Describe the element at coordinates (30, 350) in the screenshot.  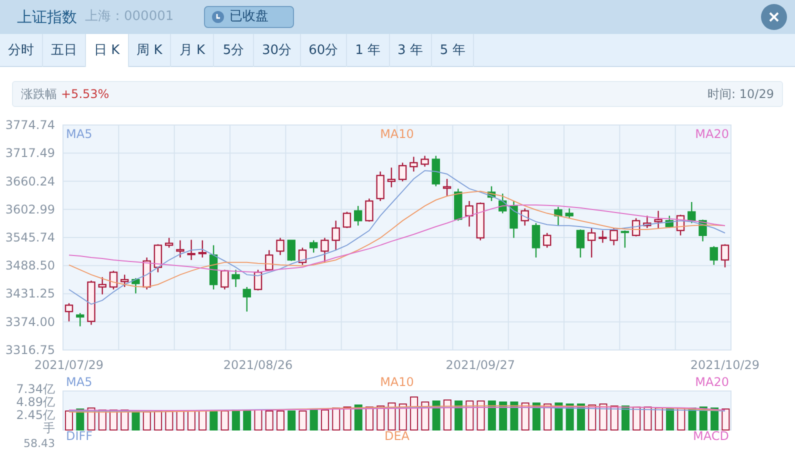
I see `axis-label: 3316.75` at that location.